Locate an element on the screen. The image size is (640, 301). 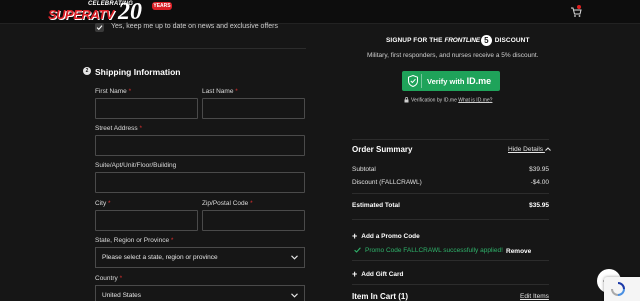
newsletter-checkbox is located at coordinates (99, 27).